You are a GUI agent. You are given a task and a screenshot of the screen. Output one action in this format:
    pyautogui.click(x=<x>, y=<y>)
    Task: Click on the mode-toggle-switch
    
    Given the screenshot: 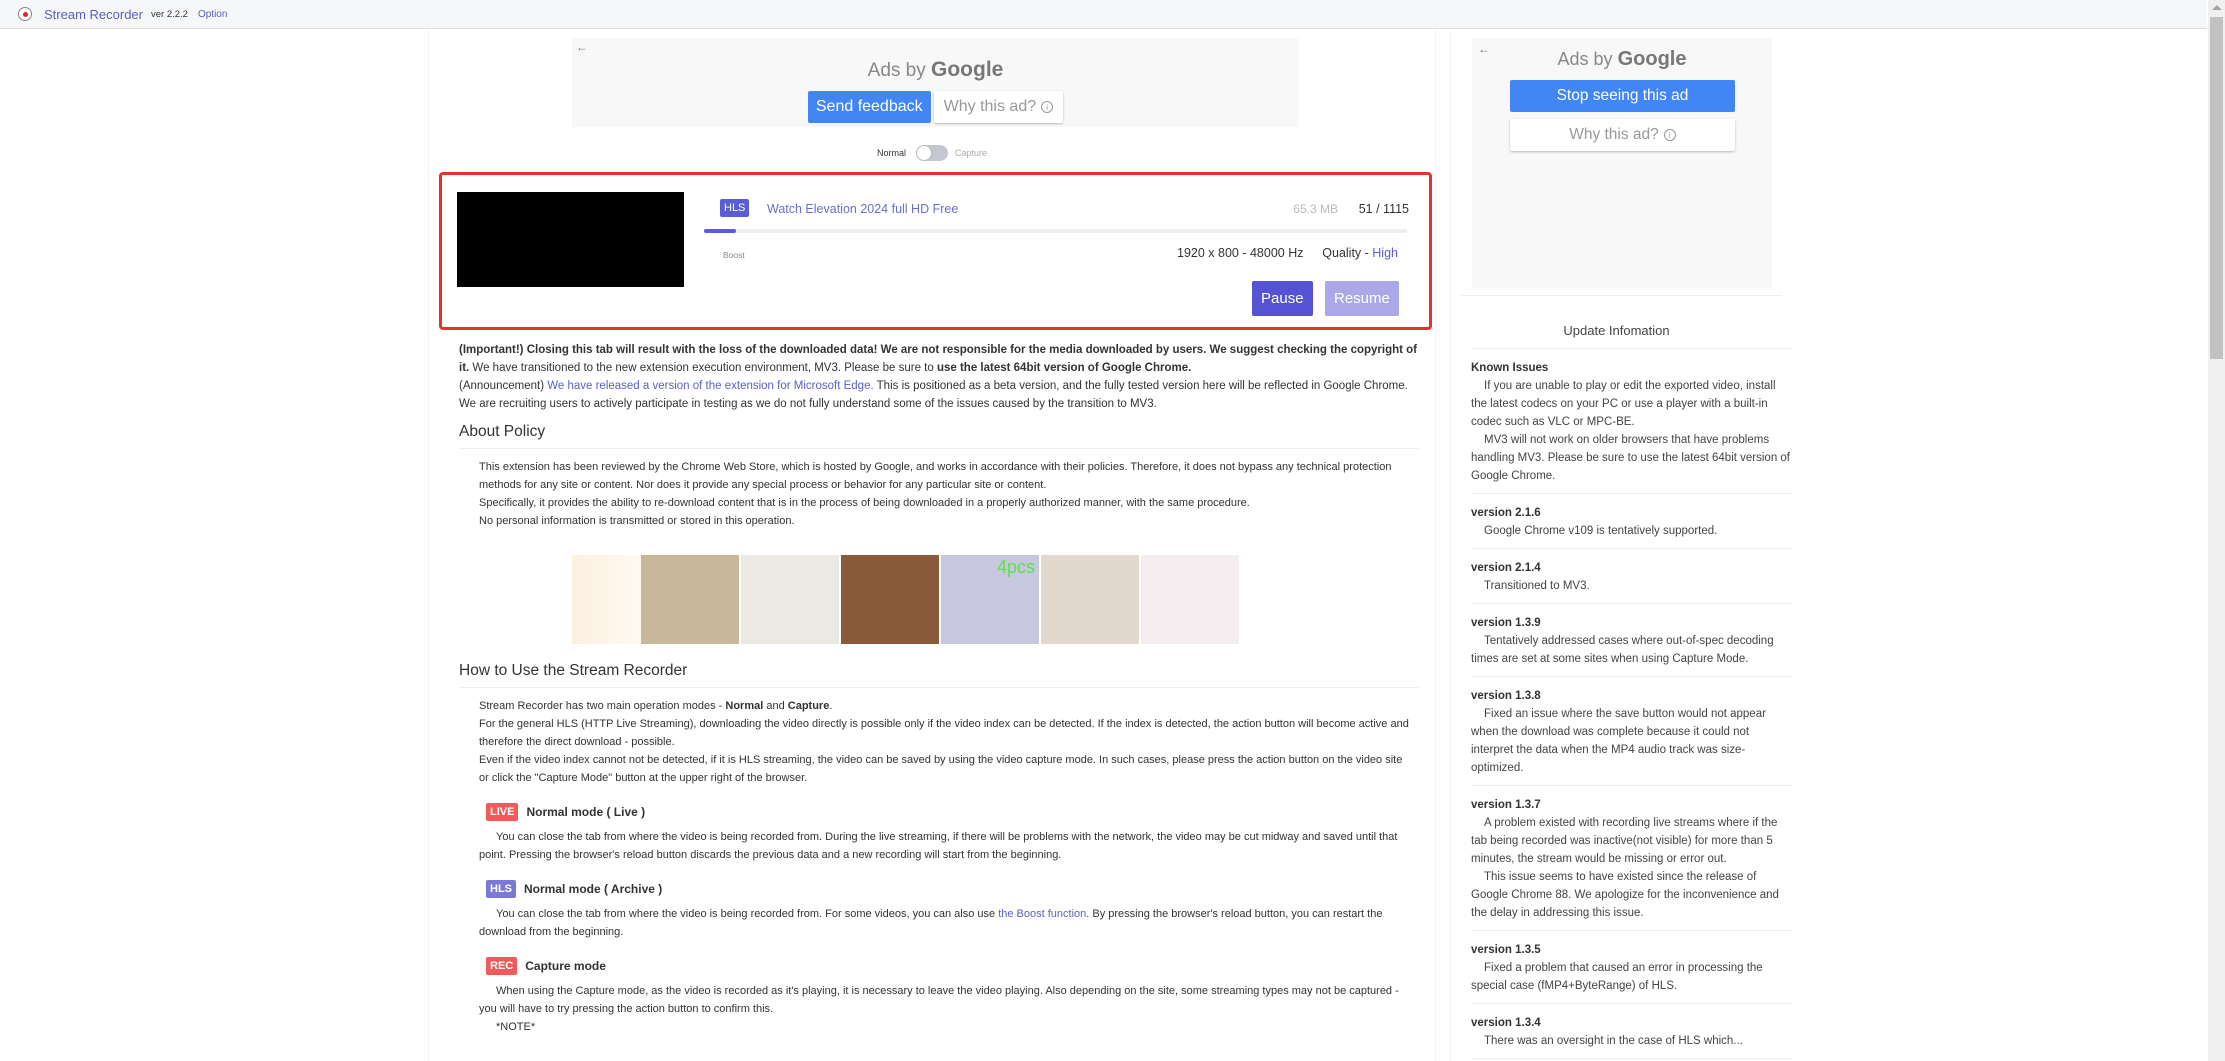 What is the action you would take?
    pyautogui.click(x=931, y=153)
    